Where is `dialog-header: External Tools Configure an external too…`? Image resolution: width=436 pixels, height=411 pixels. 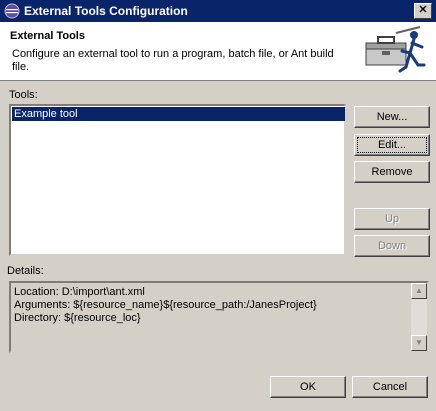 dialog-header: External Tools Configure an external too… is located at coordinates (218, 51).